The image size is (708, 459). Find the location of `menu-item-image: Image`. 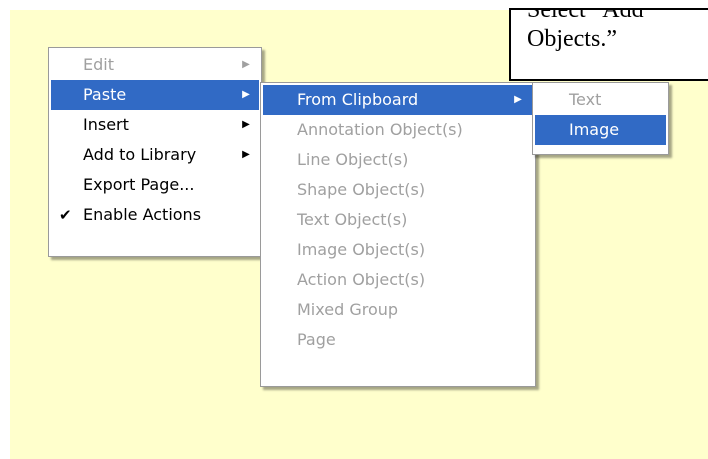

menu-item-image: Image is located at coordinates (600, 130).